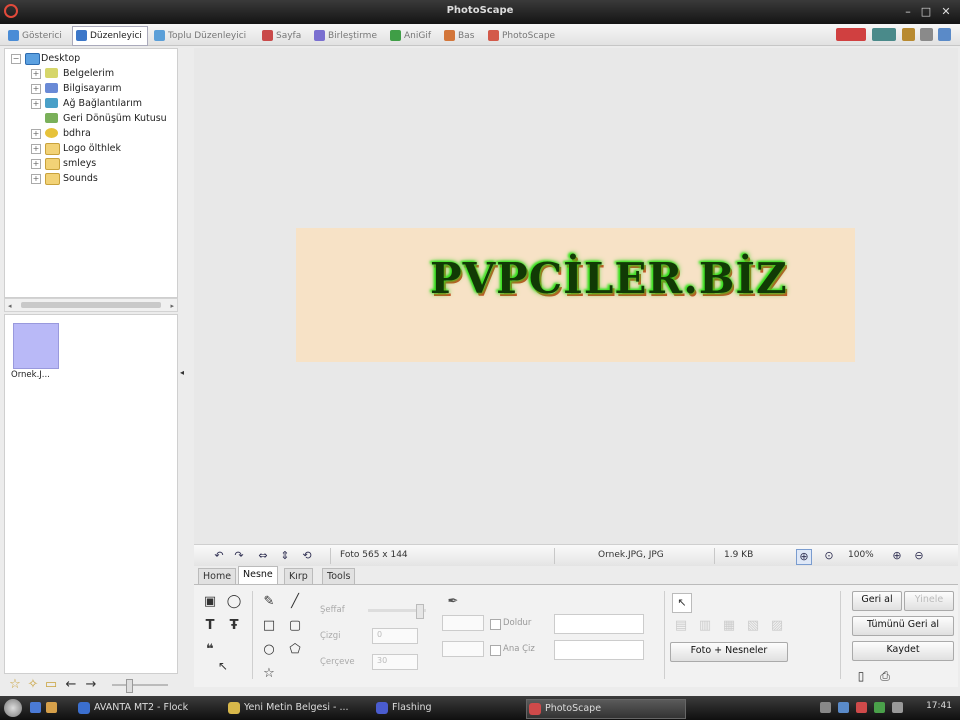  Describe the element at coordinates (269, 626) in the screenshot. I see `rectangle-tool-icon: □` at that location.